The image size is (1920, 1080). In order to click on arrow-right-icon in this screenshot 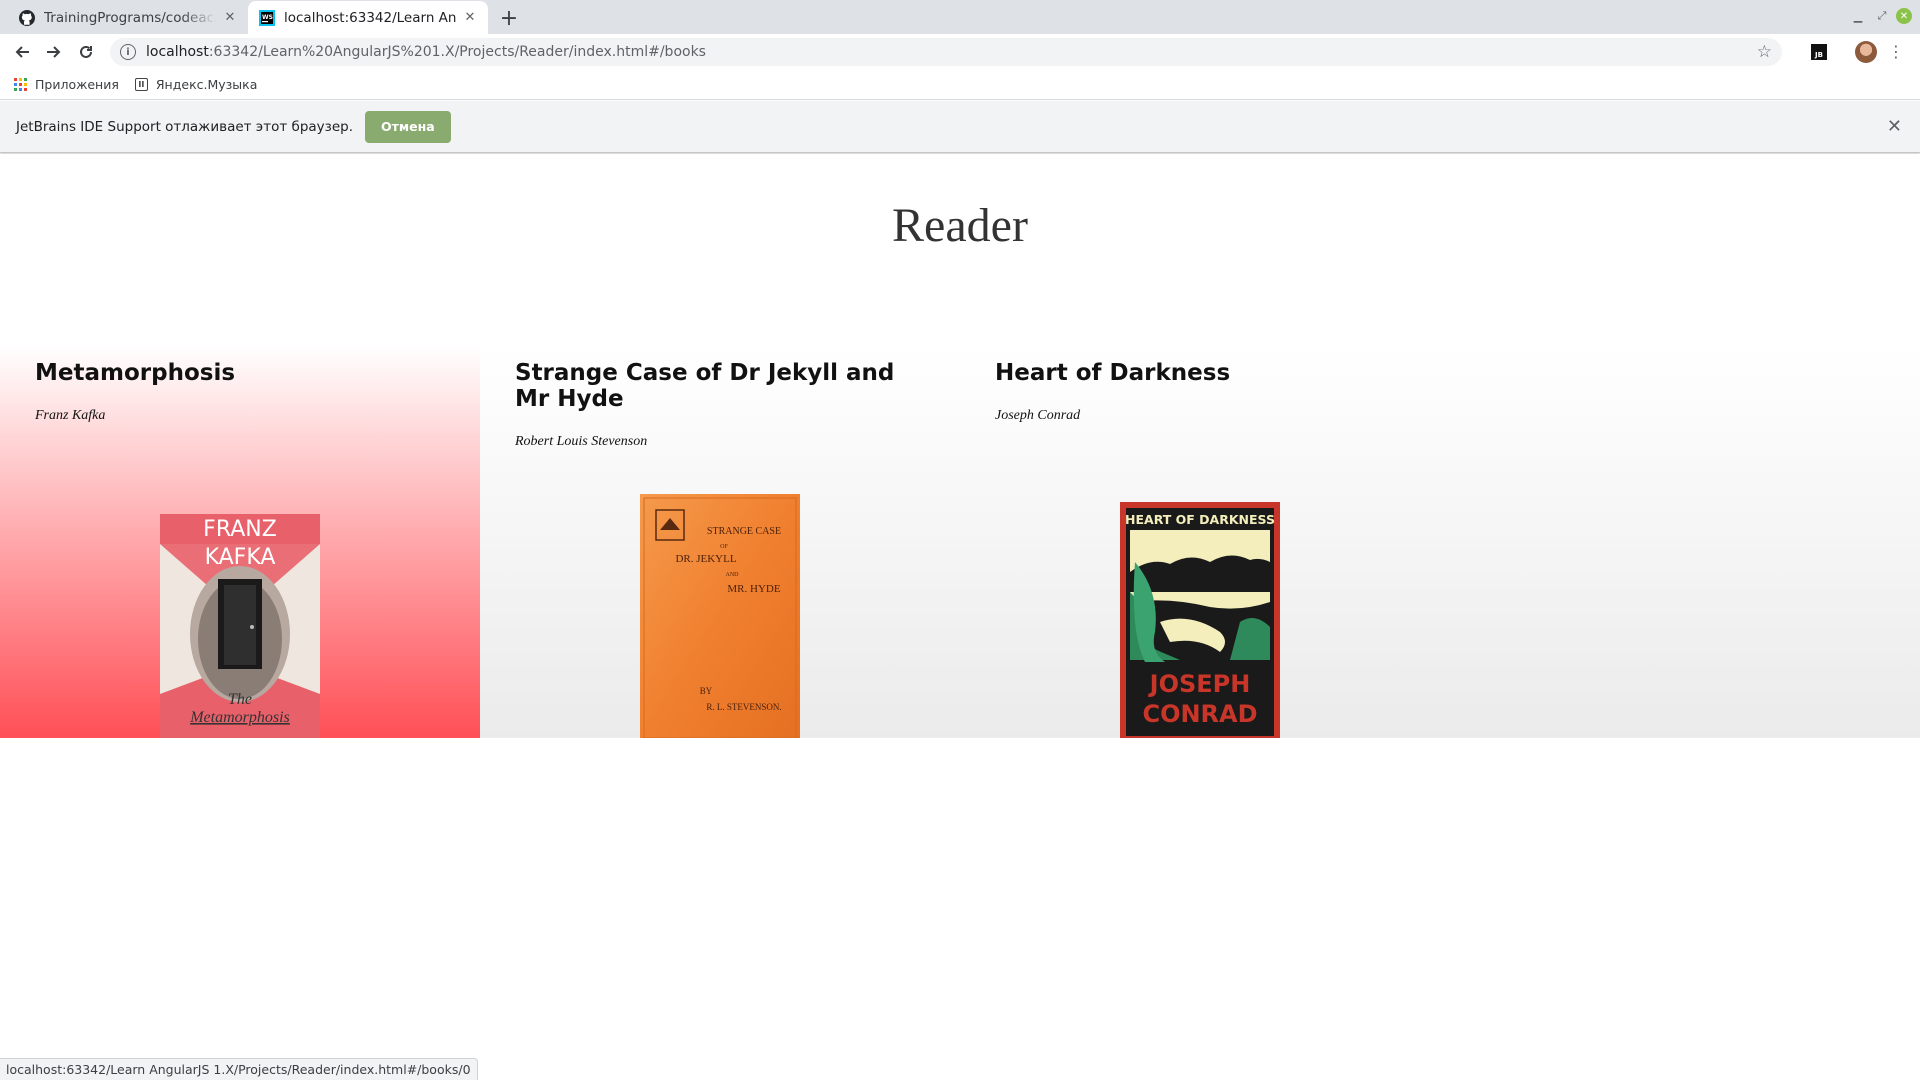, I will do `click(54, 52)`.